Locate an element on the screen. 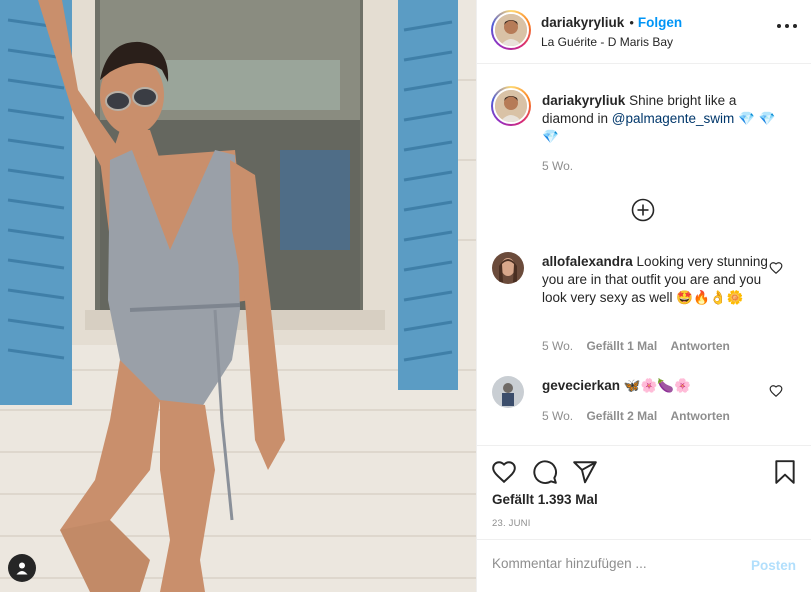 The image size is (811, 592). caption-username: dariakyryliuk is located at coordinates (583, 100).